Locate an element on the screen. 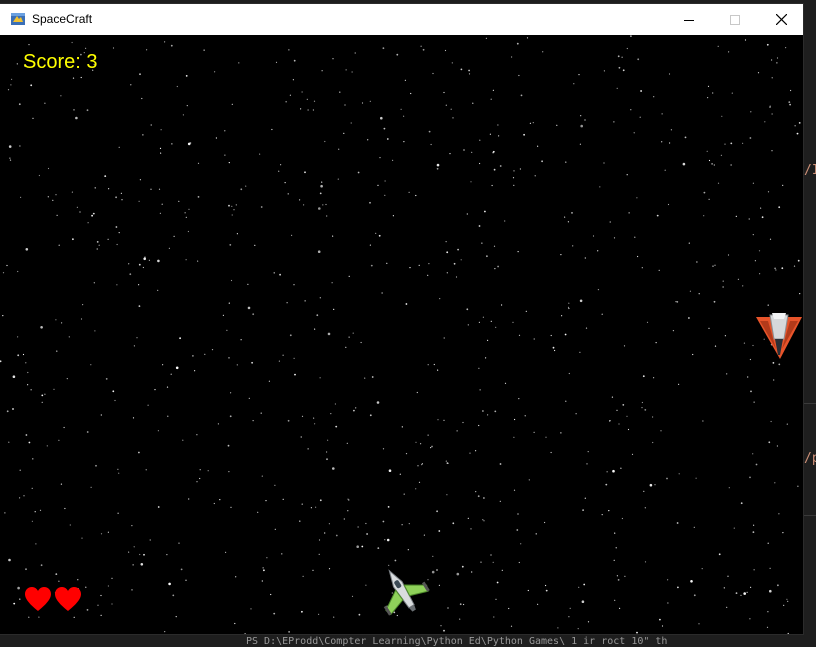 The image size is (816, 647). close-button is located at coordinates (781, 19).